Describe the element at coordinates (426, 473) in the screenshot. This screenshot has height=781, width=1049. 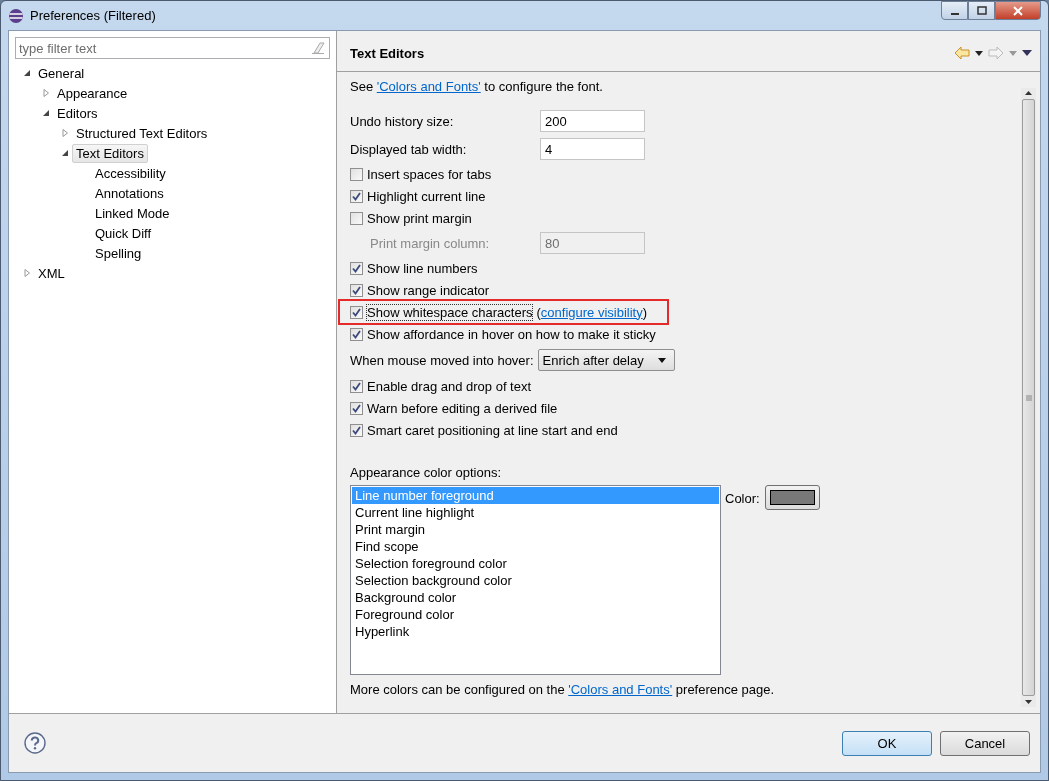
I see `section-label: Appearance color options:` at that location.